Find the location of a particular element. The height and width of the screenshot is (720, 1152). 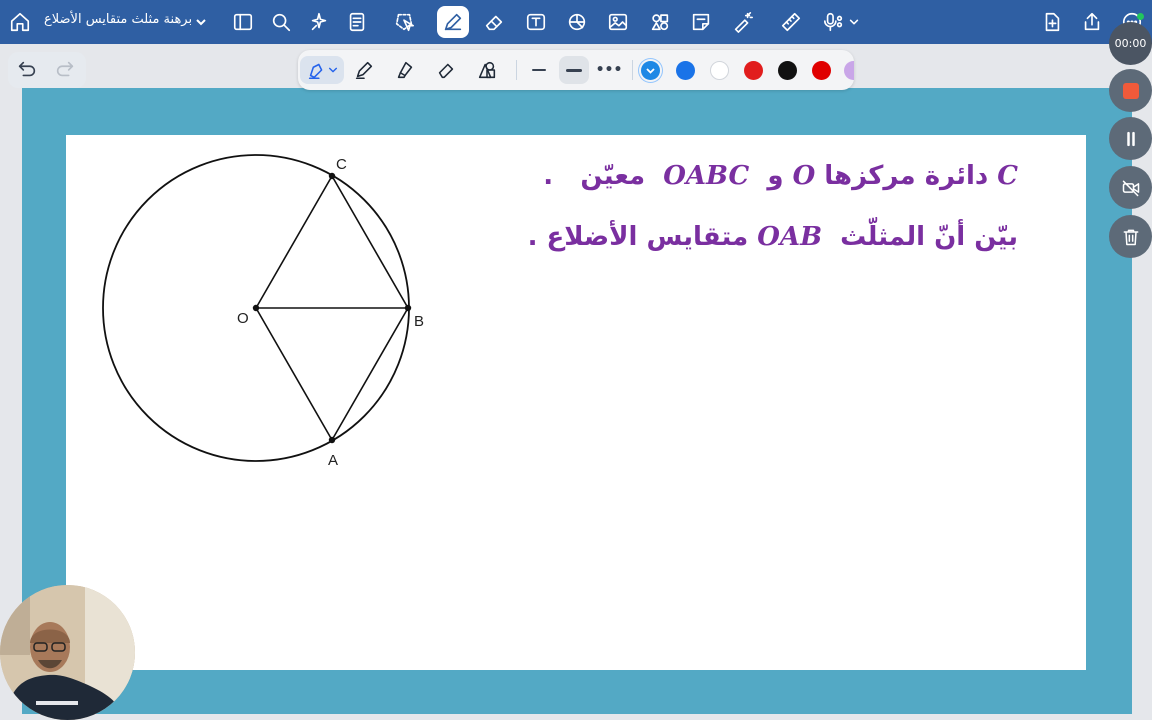

problem-text: معيّن is located at coordinates (613, 176).